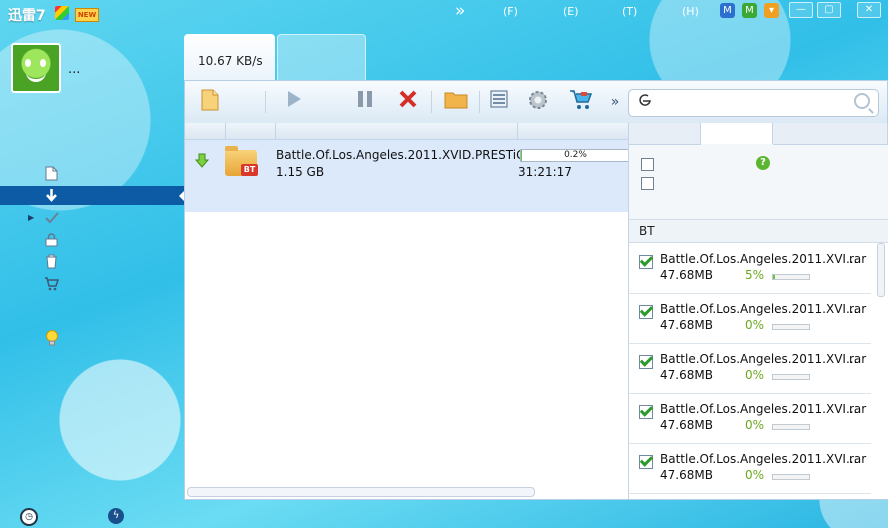 This screenshot has height=528, width=888. What do you see at coordinates (365, 102) in the screenshot?
I see `pause-icon` at bounding box center [365, 102].